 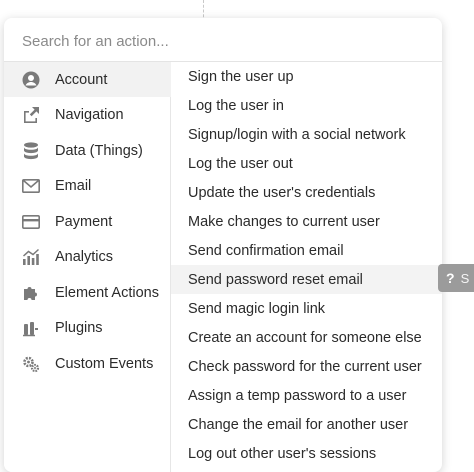 I want to click on question-icon: ?, so click(x=450, y=278).